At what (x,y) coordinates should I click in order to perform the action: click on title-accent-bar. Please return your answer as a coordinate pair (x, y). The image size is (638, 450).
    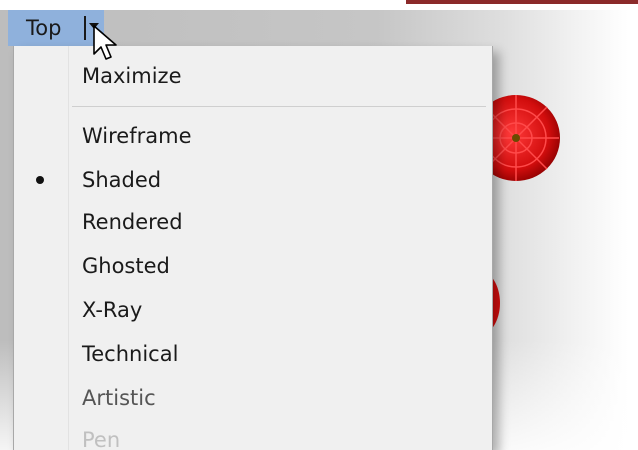
    Looking at the image, I should click on (522, 2).